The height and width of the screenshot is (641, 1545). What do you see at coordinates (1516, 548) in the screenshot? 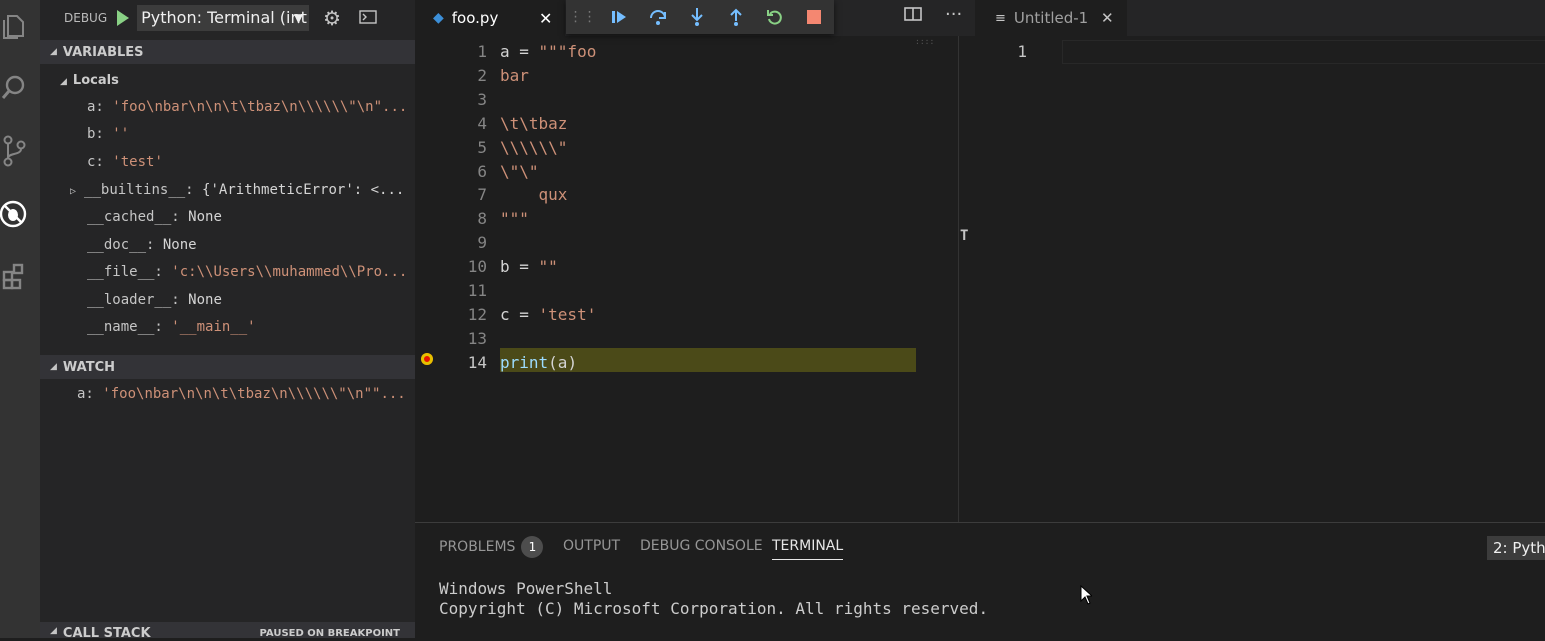
I see `terminal-select: 2: Pytho` at bounding box center [1516, 548].